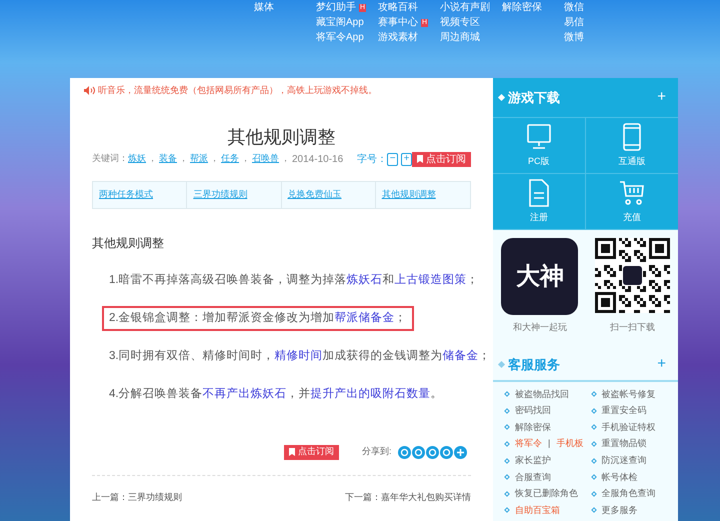 Image resolution: width=720 pixels, height=521 pixels. I want to click on keyword-link: 任务, so click(230, 159).